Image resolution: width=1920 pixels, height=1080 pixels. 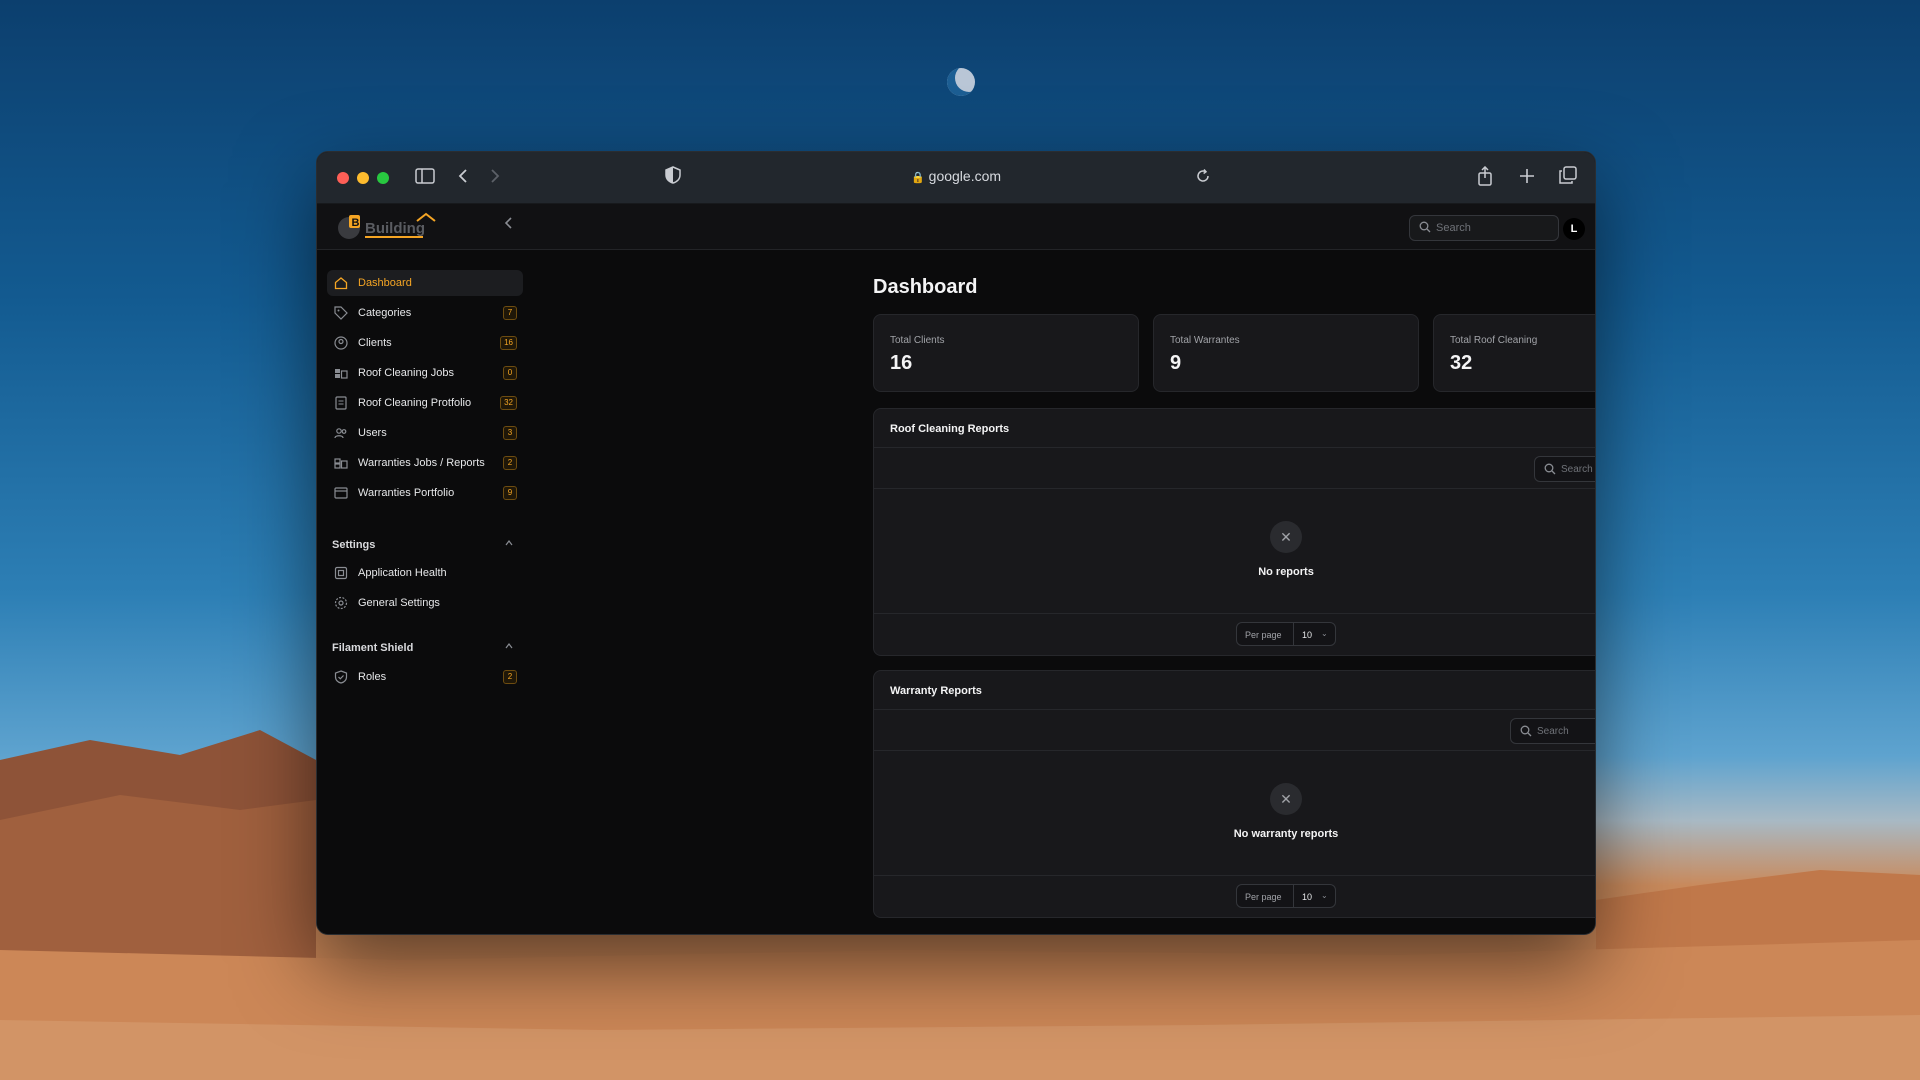 I want to click on sidebar-item-roles: Roles 2, so click(x=425, y=677).